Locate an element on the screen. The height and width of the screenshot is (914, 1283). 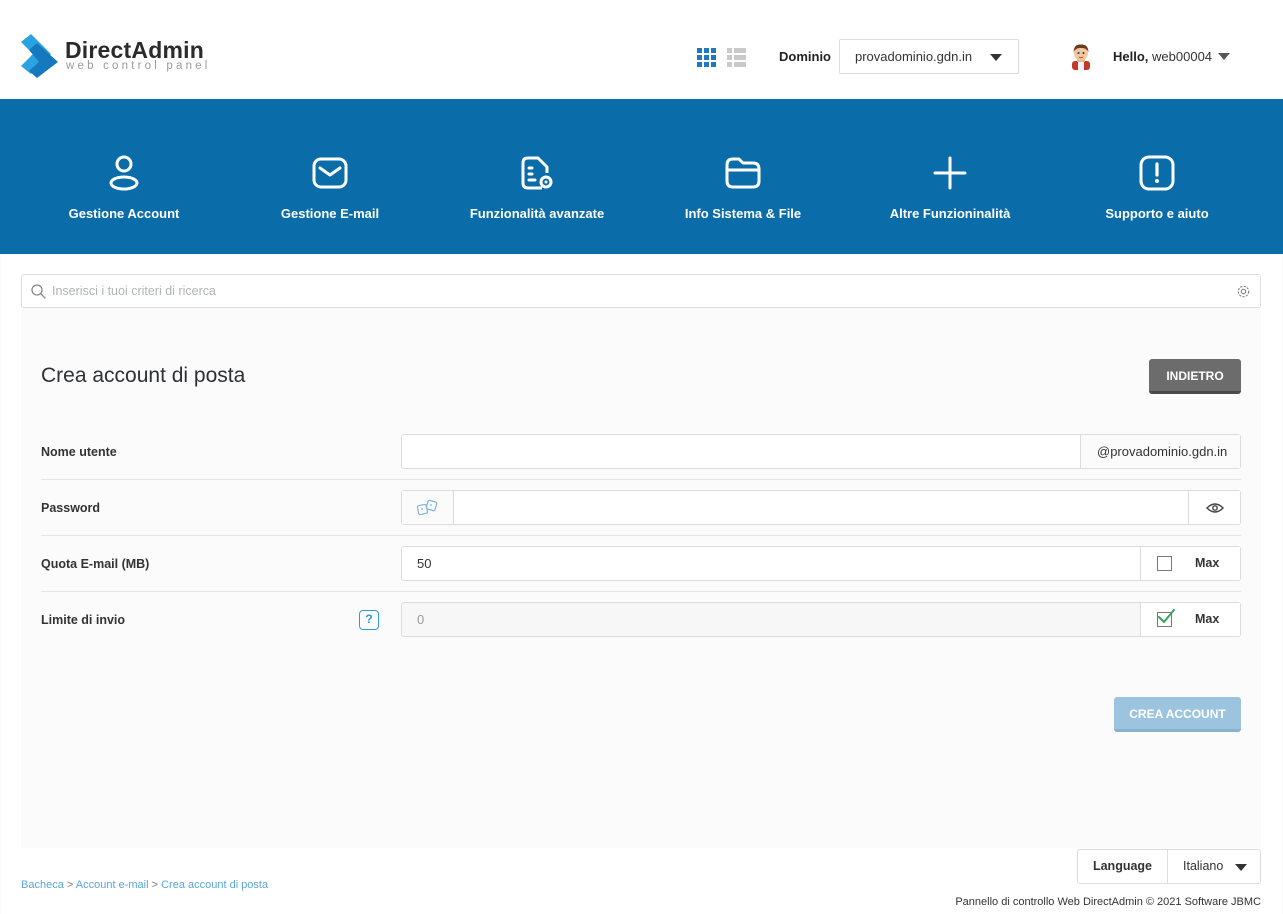
directadmin-logo: DirectAdmin web control panel is located at coordinates (121, 56).